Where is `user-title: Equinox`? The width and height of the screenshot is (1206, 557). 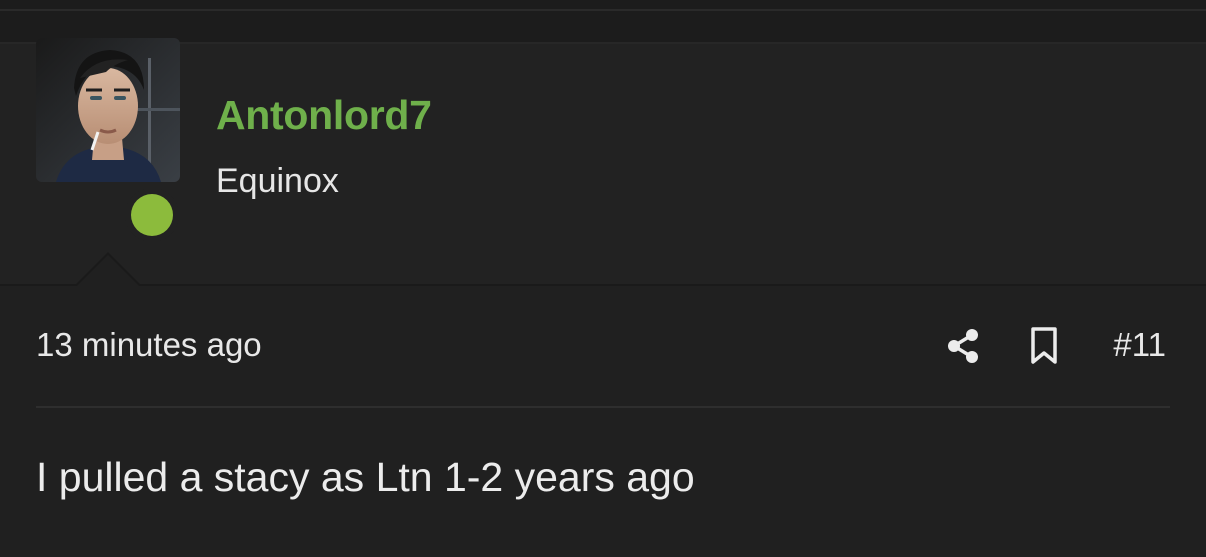 user-title: Equinox is located at coordinates (277, 181).